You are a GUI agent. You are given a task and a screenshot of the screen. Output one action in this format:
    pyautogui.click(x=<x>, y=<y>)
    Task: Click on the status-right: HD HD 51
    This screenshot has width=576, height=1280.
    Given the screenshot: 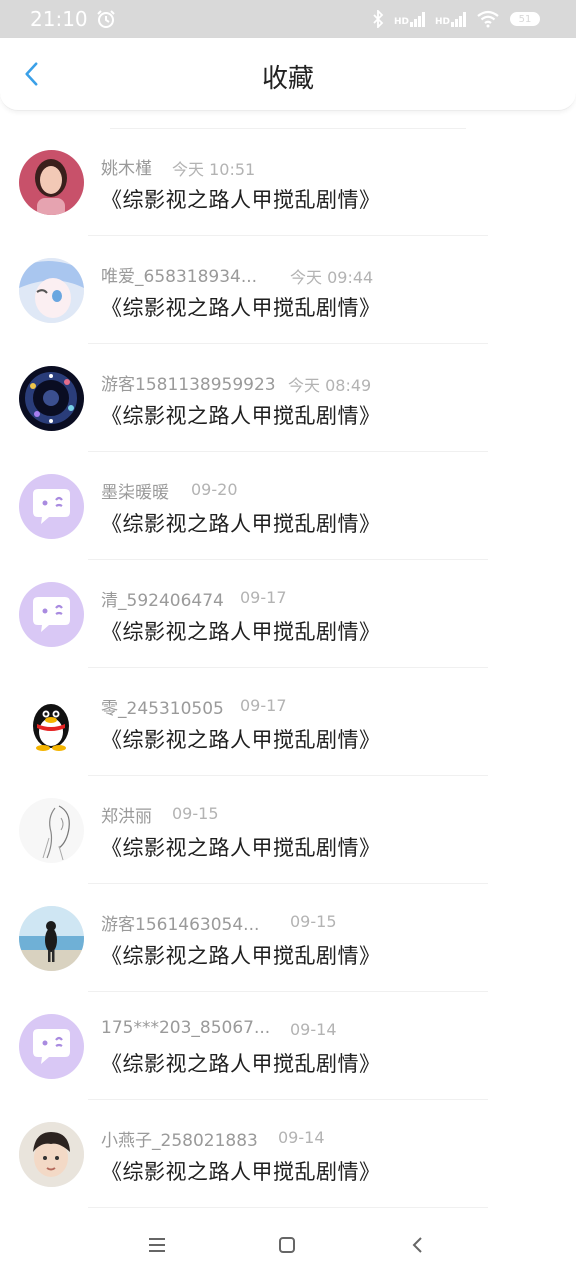 What is the action you would take?
    pyautogui.click(x=456, y=19)
    